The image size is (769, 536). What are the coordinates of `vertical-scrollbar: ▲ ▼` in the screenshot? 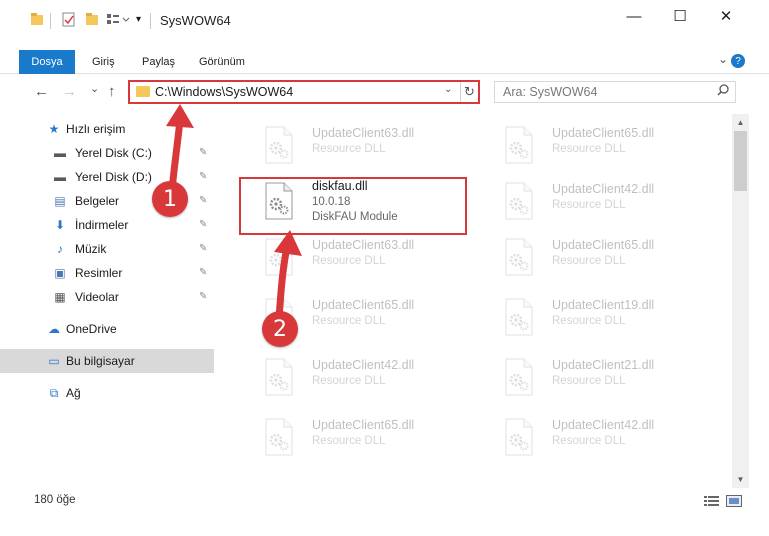 It's located at (740, 301).